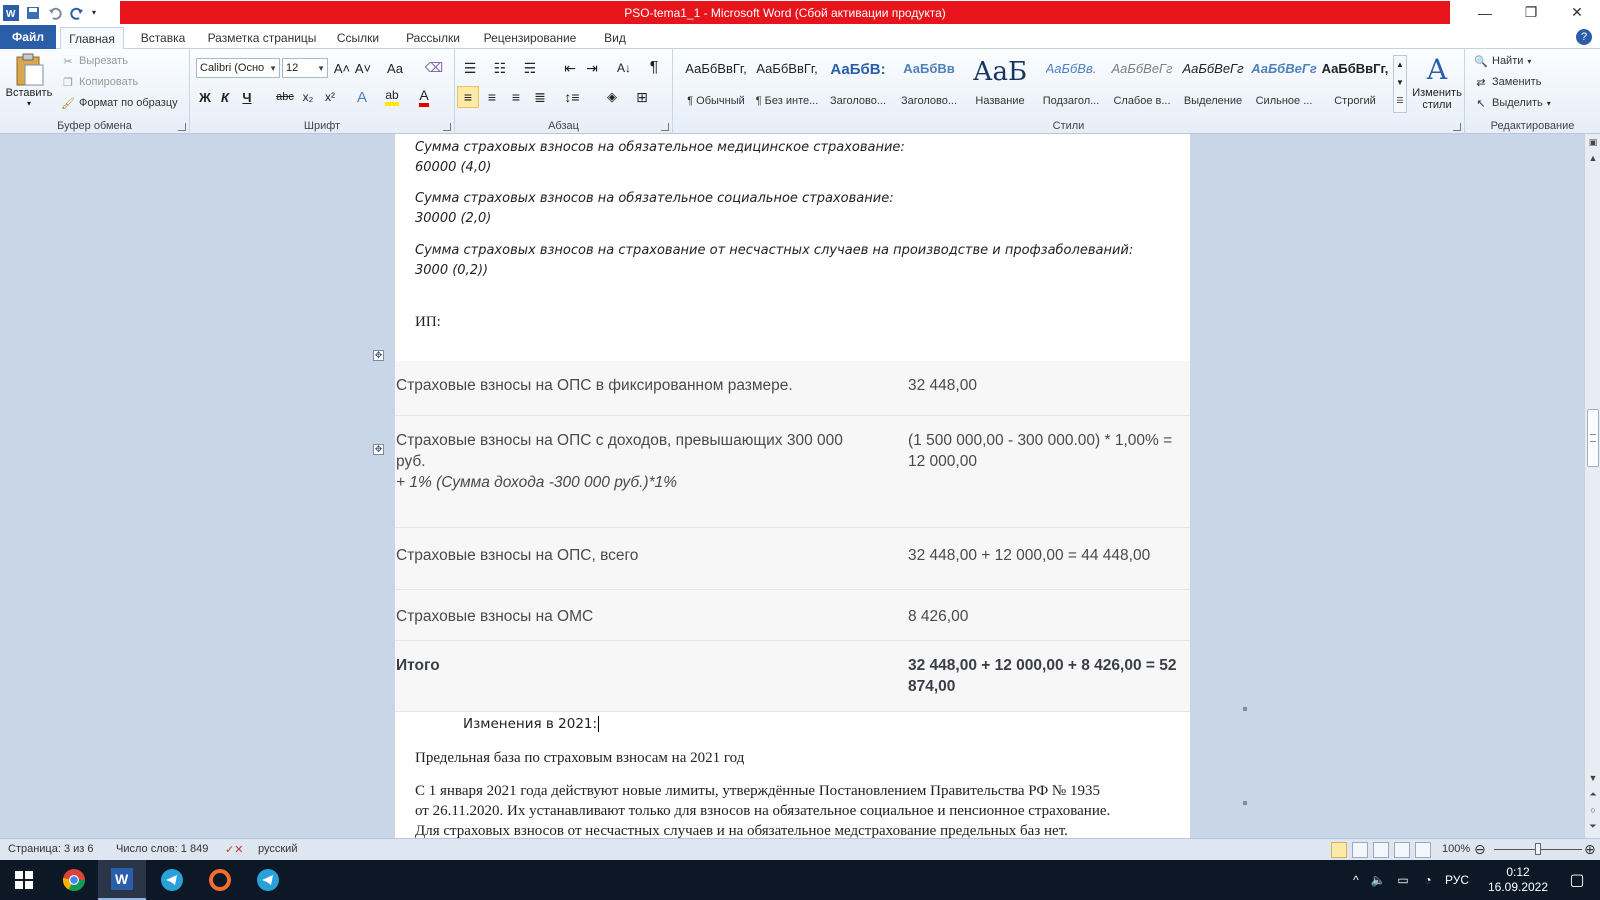 The height and width of the screenshot is (900, 1600). I want to click on tab-references: Ссылки, so click(358, 38).